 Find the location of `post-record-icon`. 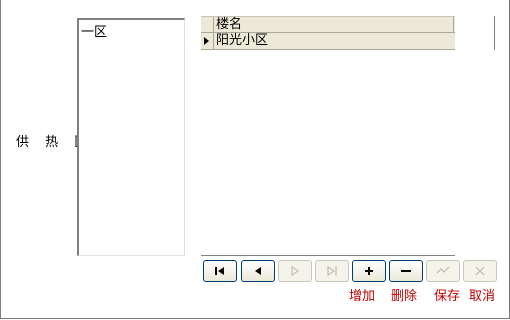

post-record-icon is located at coordinates (443, 270).